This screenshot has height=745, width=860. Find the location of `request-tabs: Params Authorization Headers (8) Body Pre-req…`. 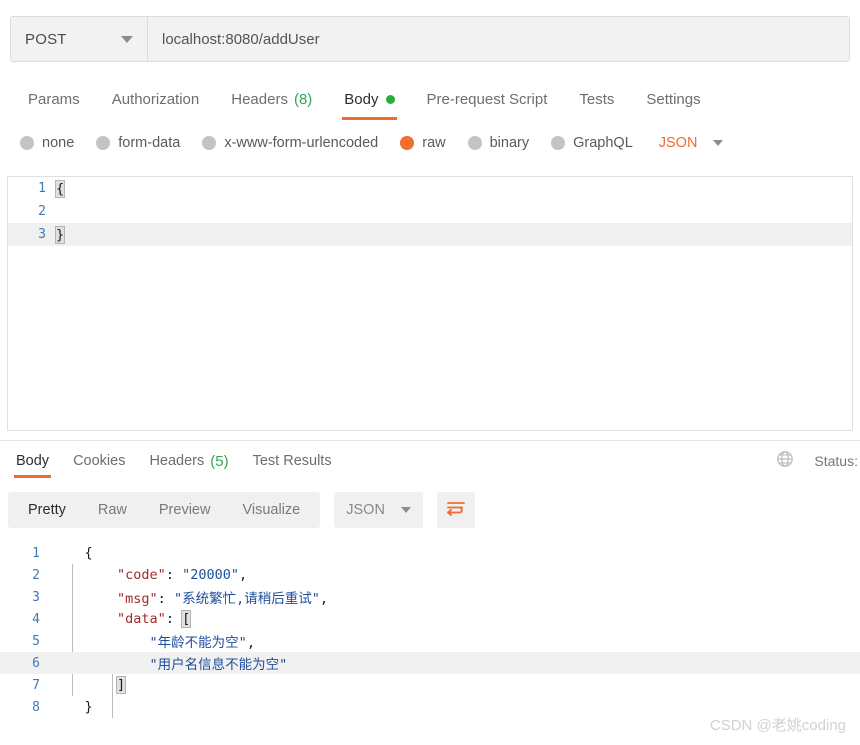

request-tabs: Params Authorization Headers (8) Body Pre-req… is located at coordinates (430, 99).